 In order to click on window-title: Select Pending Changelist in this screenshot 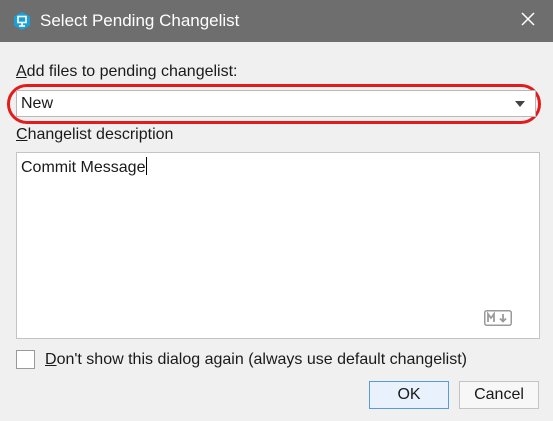, I will do `click(140, 20)`.